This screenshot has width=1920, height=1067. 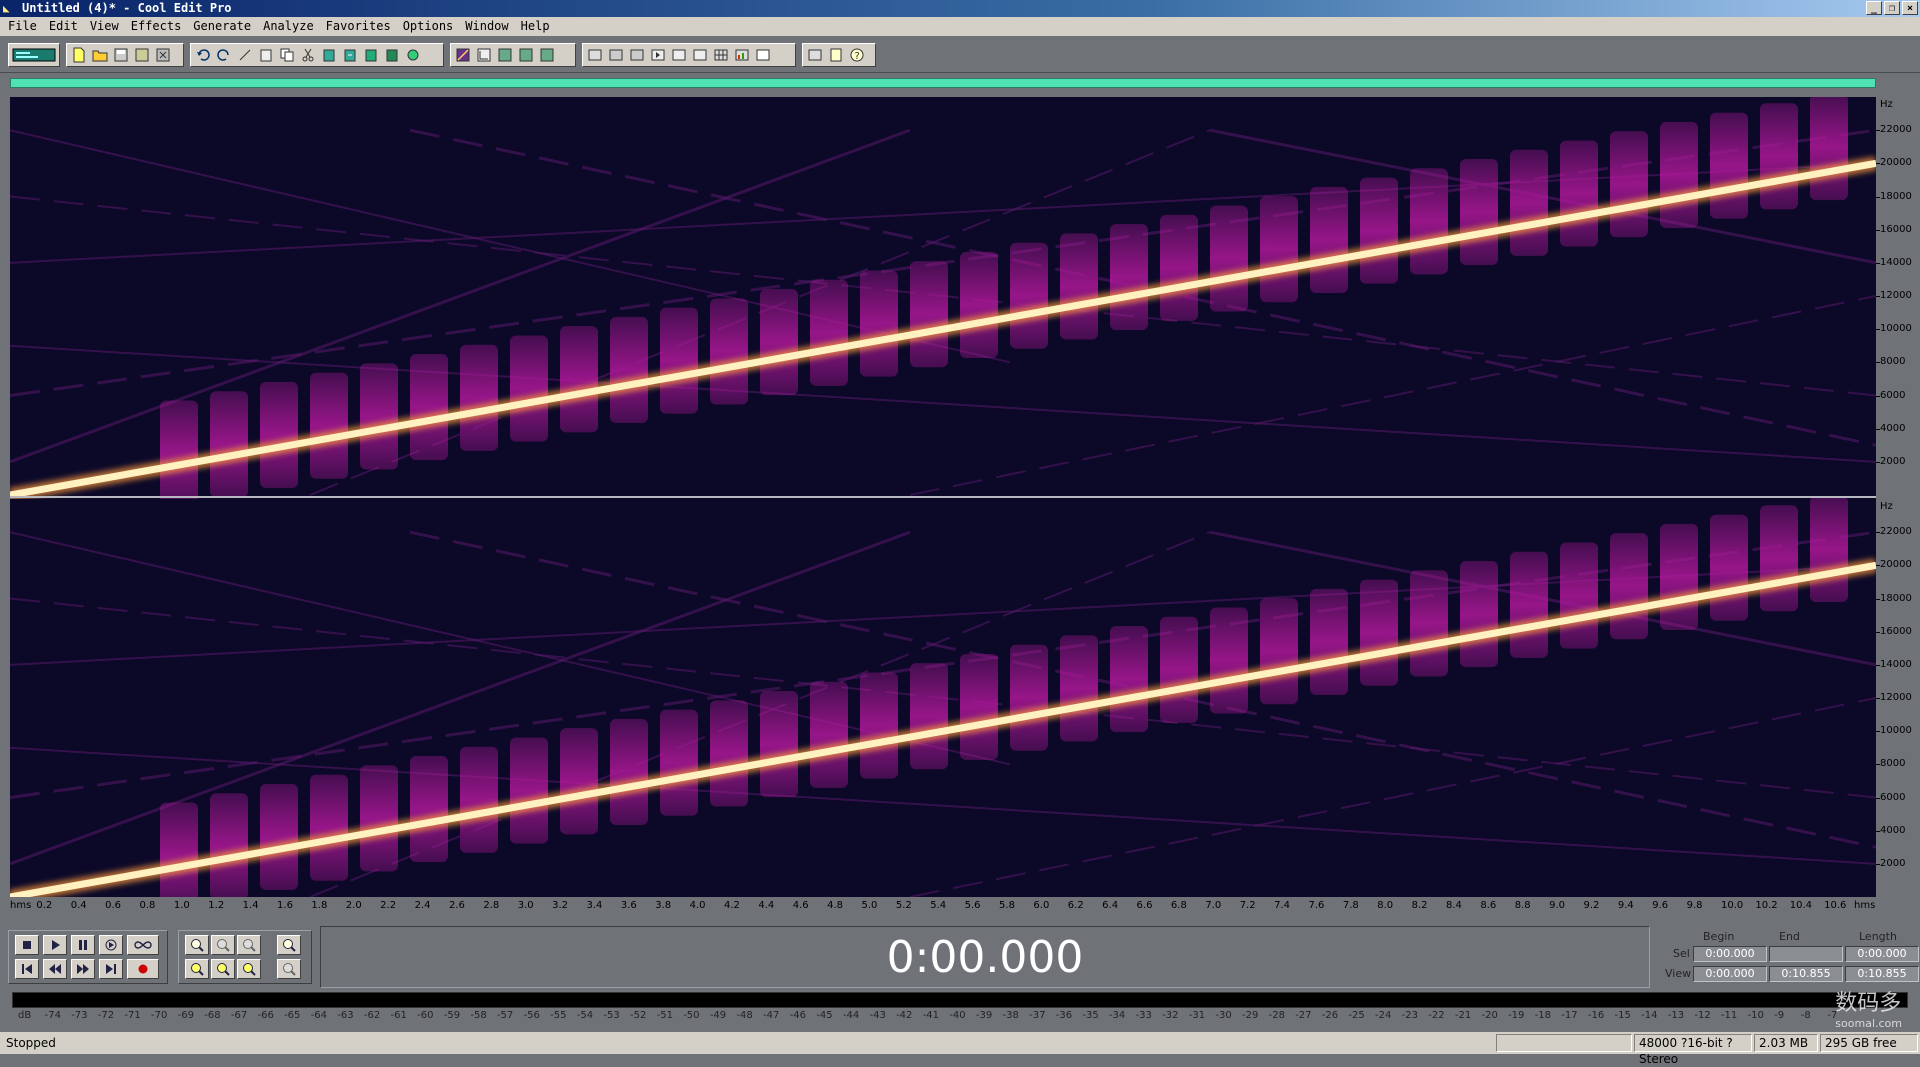 What do you see at coordinates (55, 969) in the screenshot?
I see `rewind-button` at bounding box center [55, 969].